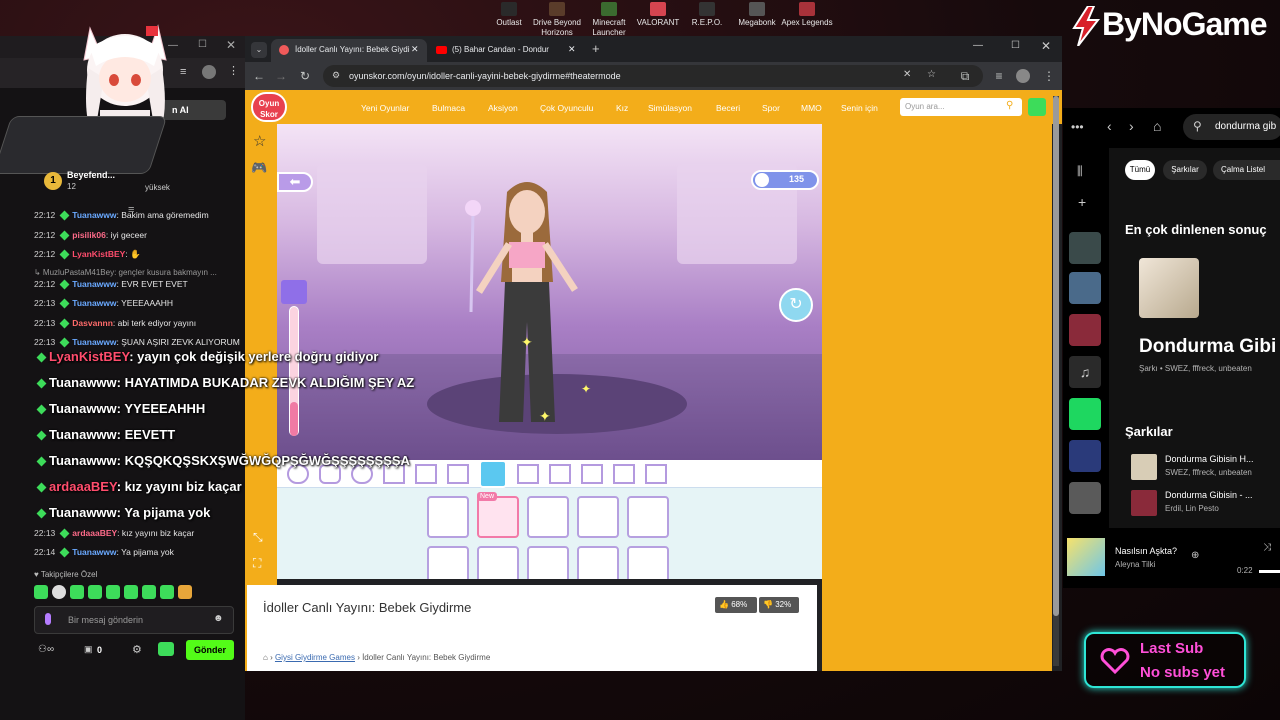 This screenshot has width=1280, height=720. What do you see at coordinates (859, 108) in the screenshot?
I see `menu-senin-icin: Senin için` at bounding box center [859, 108].